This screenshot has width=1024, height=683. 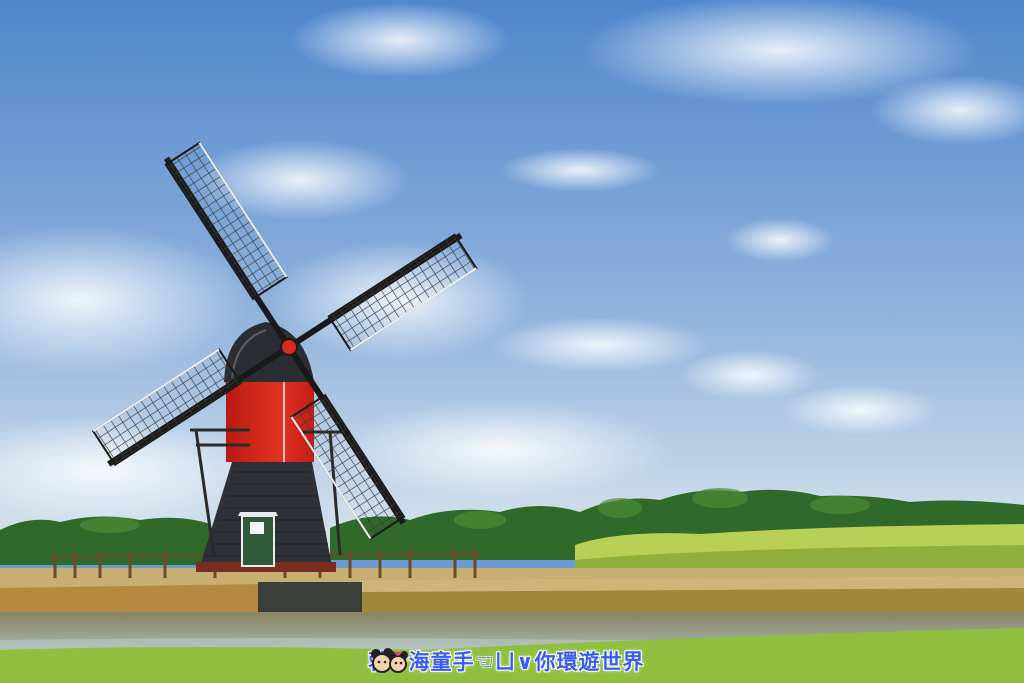 What do you see at coordinates (289, 347) in the screenshot?
I see `sail-hub` at bounding box center [289, 347].